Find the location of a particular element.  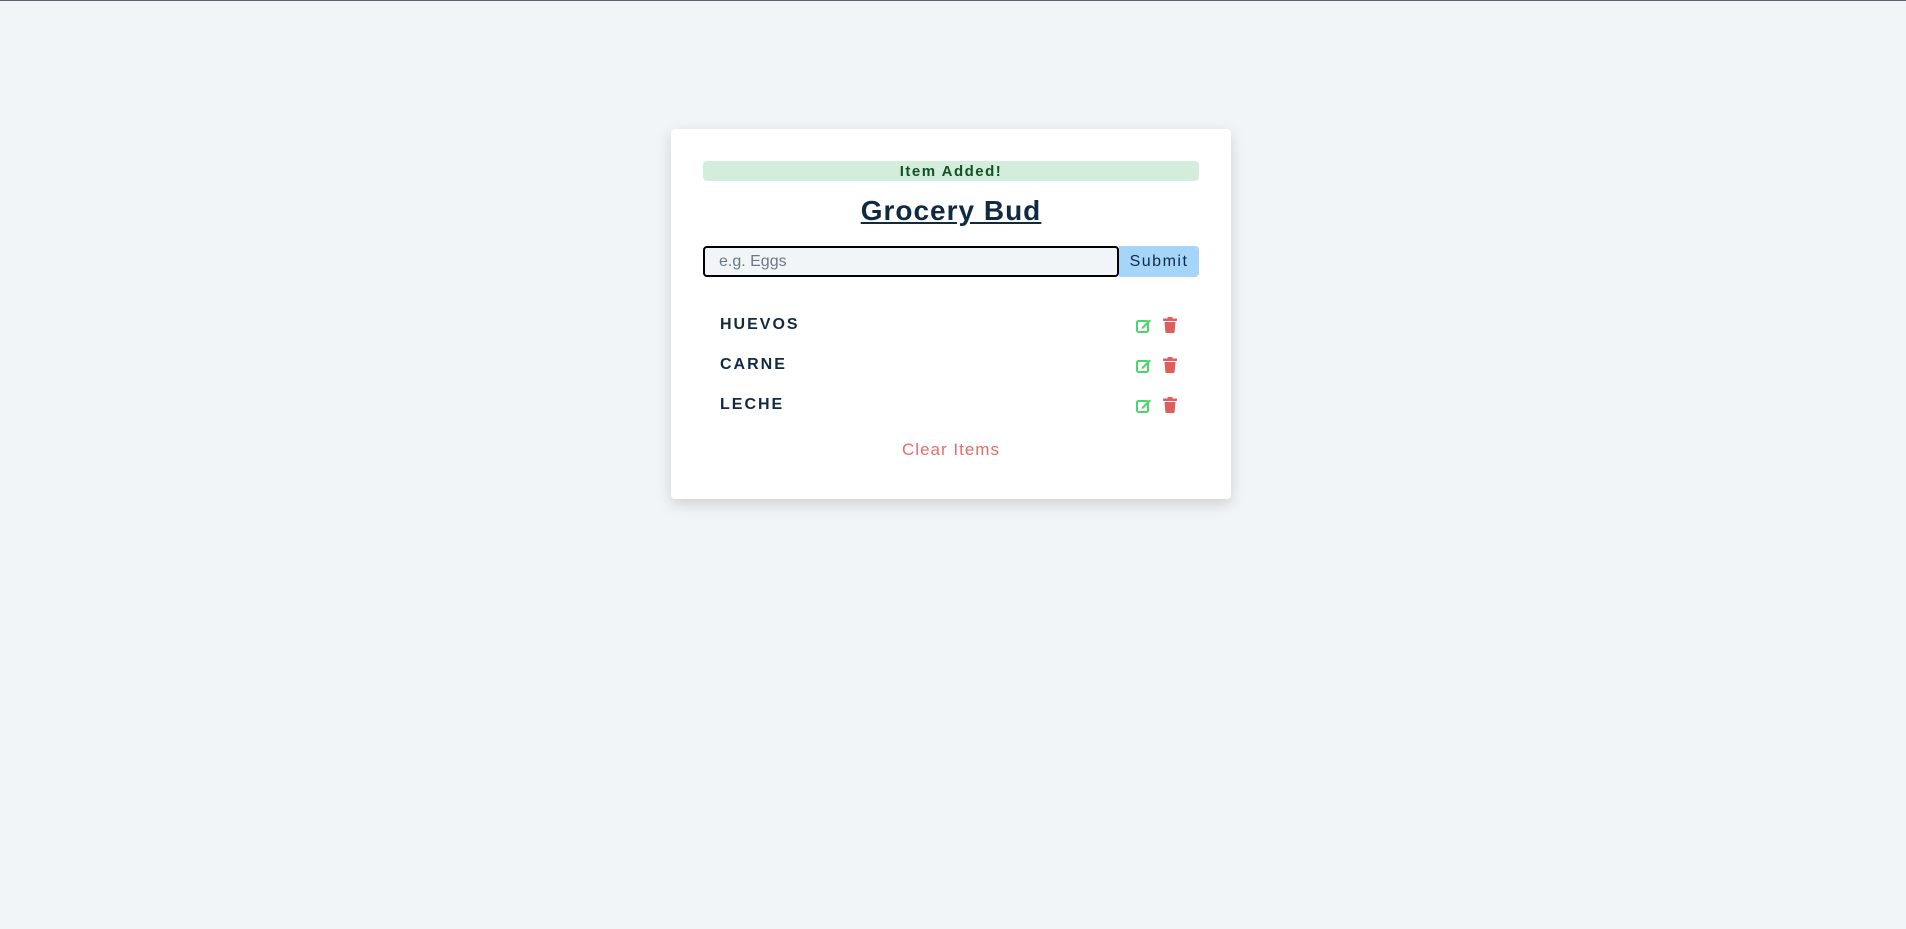

grocery-list: HUEVOS CARNE LECHE is located at coordinates (951, 365).